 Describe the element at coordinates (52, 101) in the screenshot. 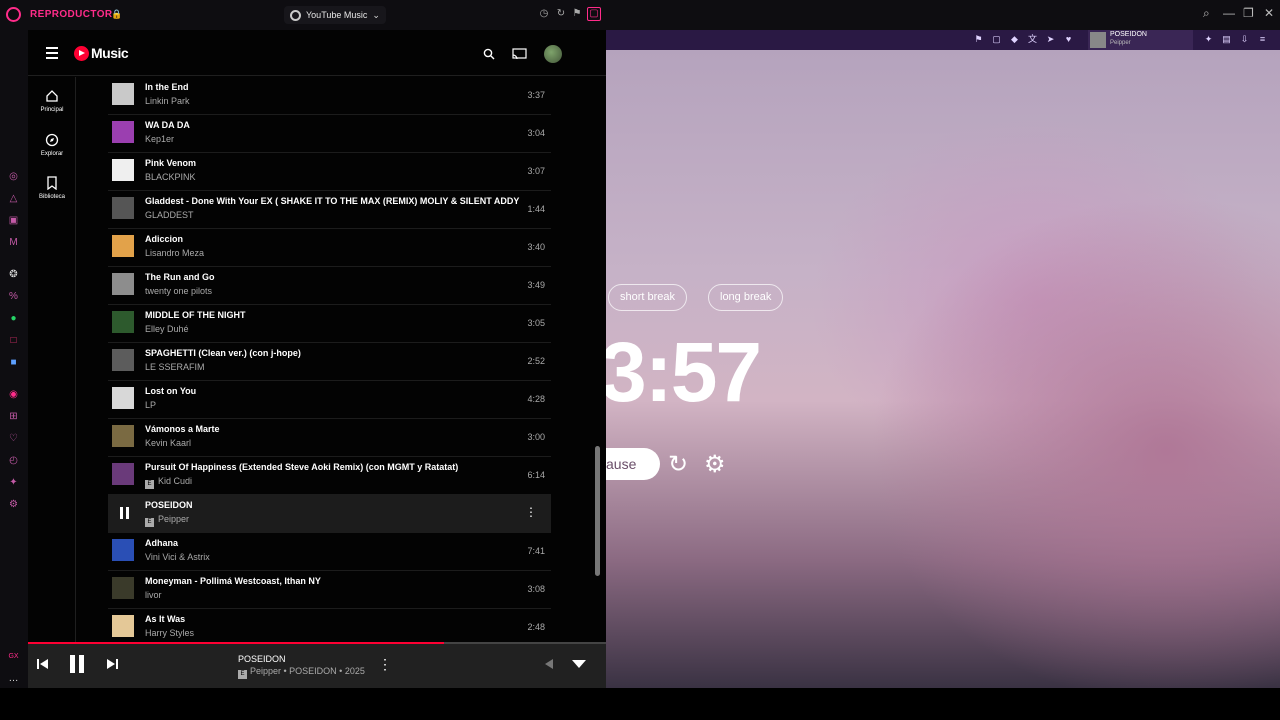

I see `nav-item-home: Principal` at that location.